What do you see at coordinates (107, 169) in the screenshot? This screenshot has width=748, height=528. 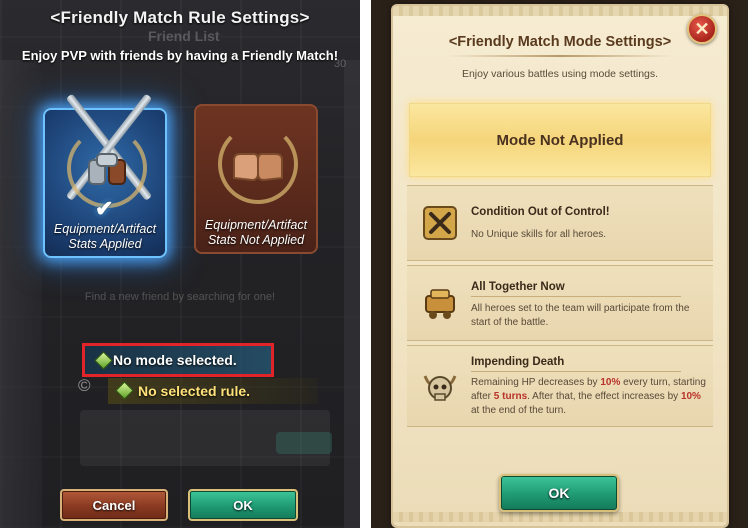 I see `crossed-swords-gauntlets-icon` at bounding box center [107, 169].